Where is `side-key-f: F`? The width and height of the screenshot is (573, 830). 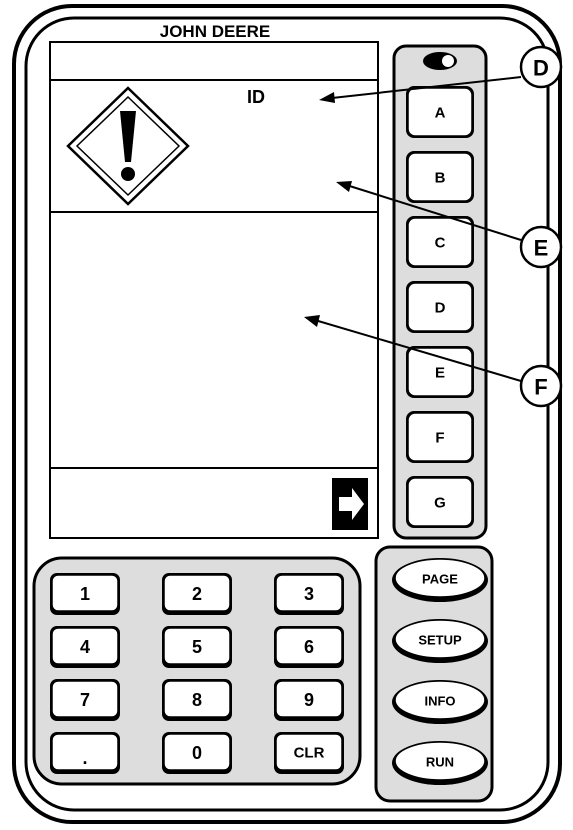 side-key-f: F is located at coordinates (440, 437).